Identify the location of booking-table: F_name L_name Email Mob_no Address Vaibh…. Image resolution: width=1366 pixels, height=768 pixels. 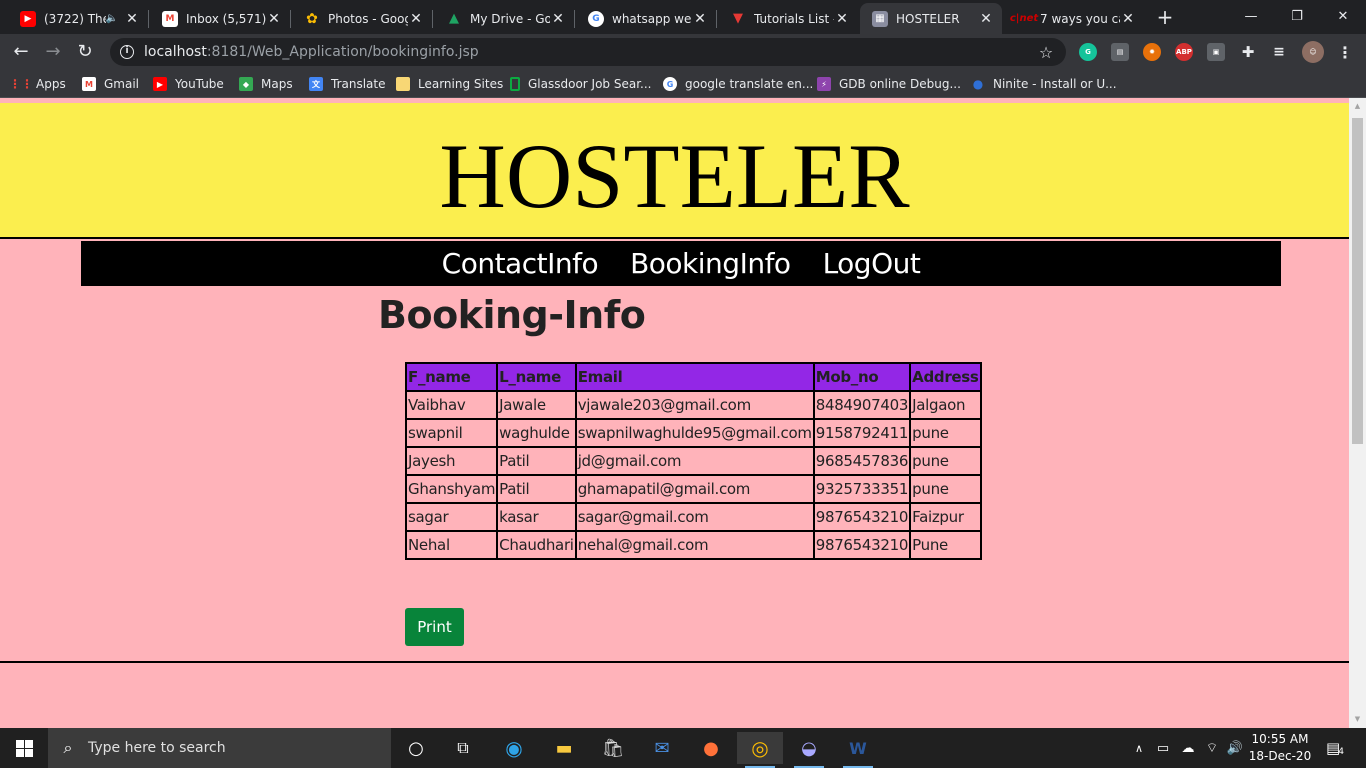
(693, 461).